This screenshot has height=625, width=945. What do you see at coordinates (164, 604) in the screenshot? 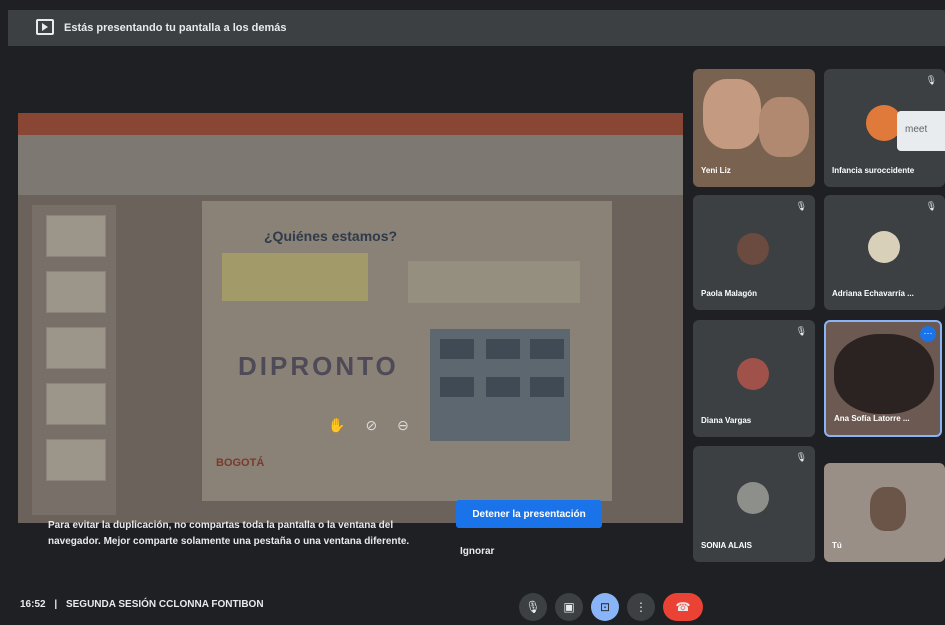
I see `meeting-name: SEGUNDA SESIÓN CCLONNA FONTIBON` at bounding box center [164, 604].